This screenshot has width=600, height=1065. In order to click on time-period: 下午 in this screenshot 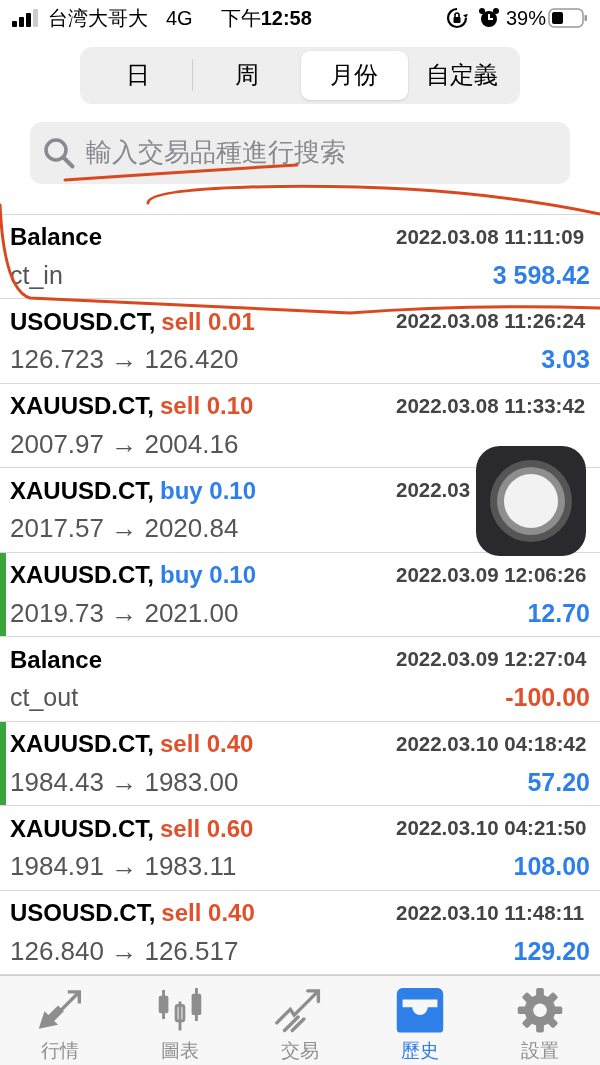, I will do `click(240, 19)`.